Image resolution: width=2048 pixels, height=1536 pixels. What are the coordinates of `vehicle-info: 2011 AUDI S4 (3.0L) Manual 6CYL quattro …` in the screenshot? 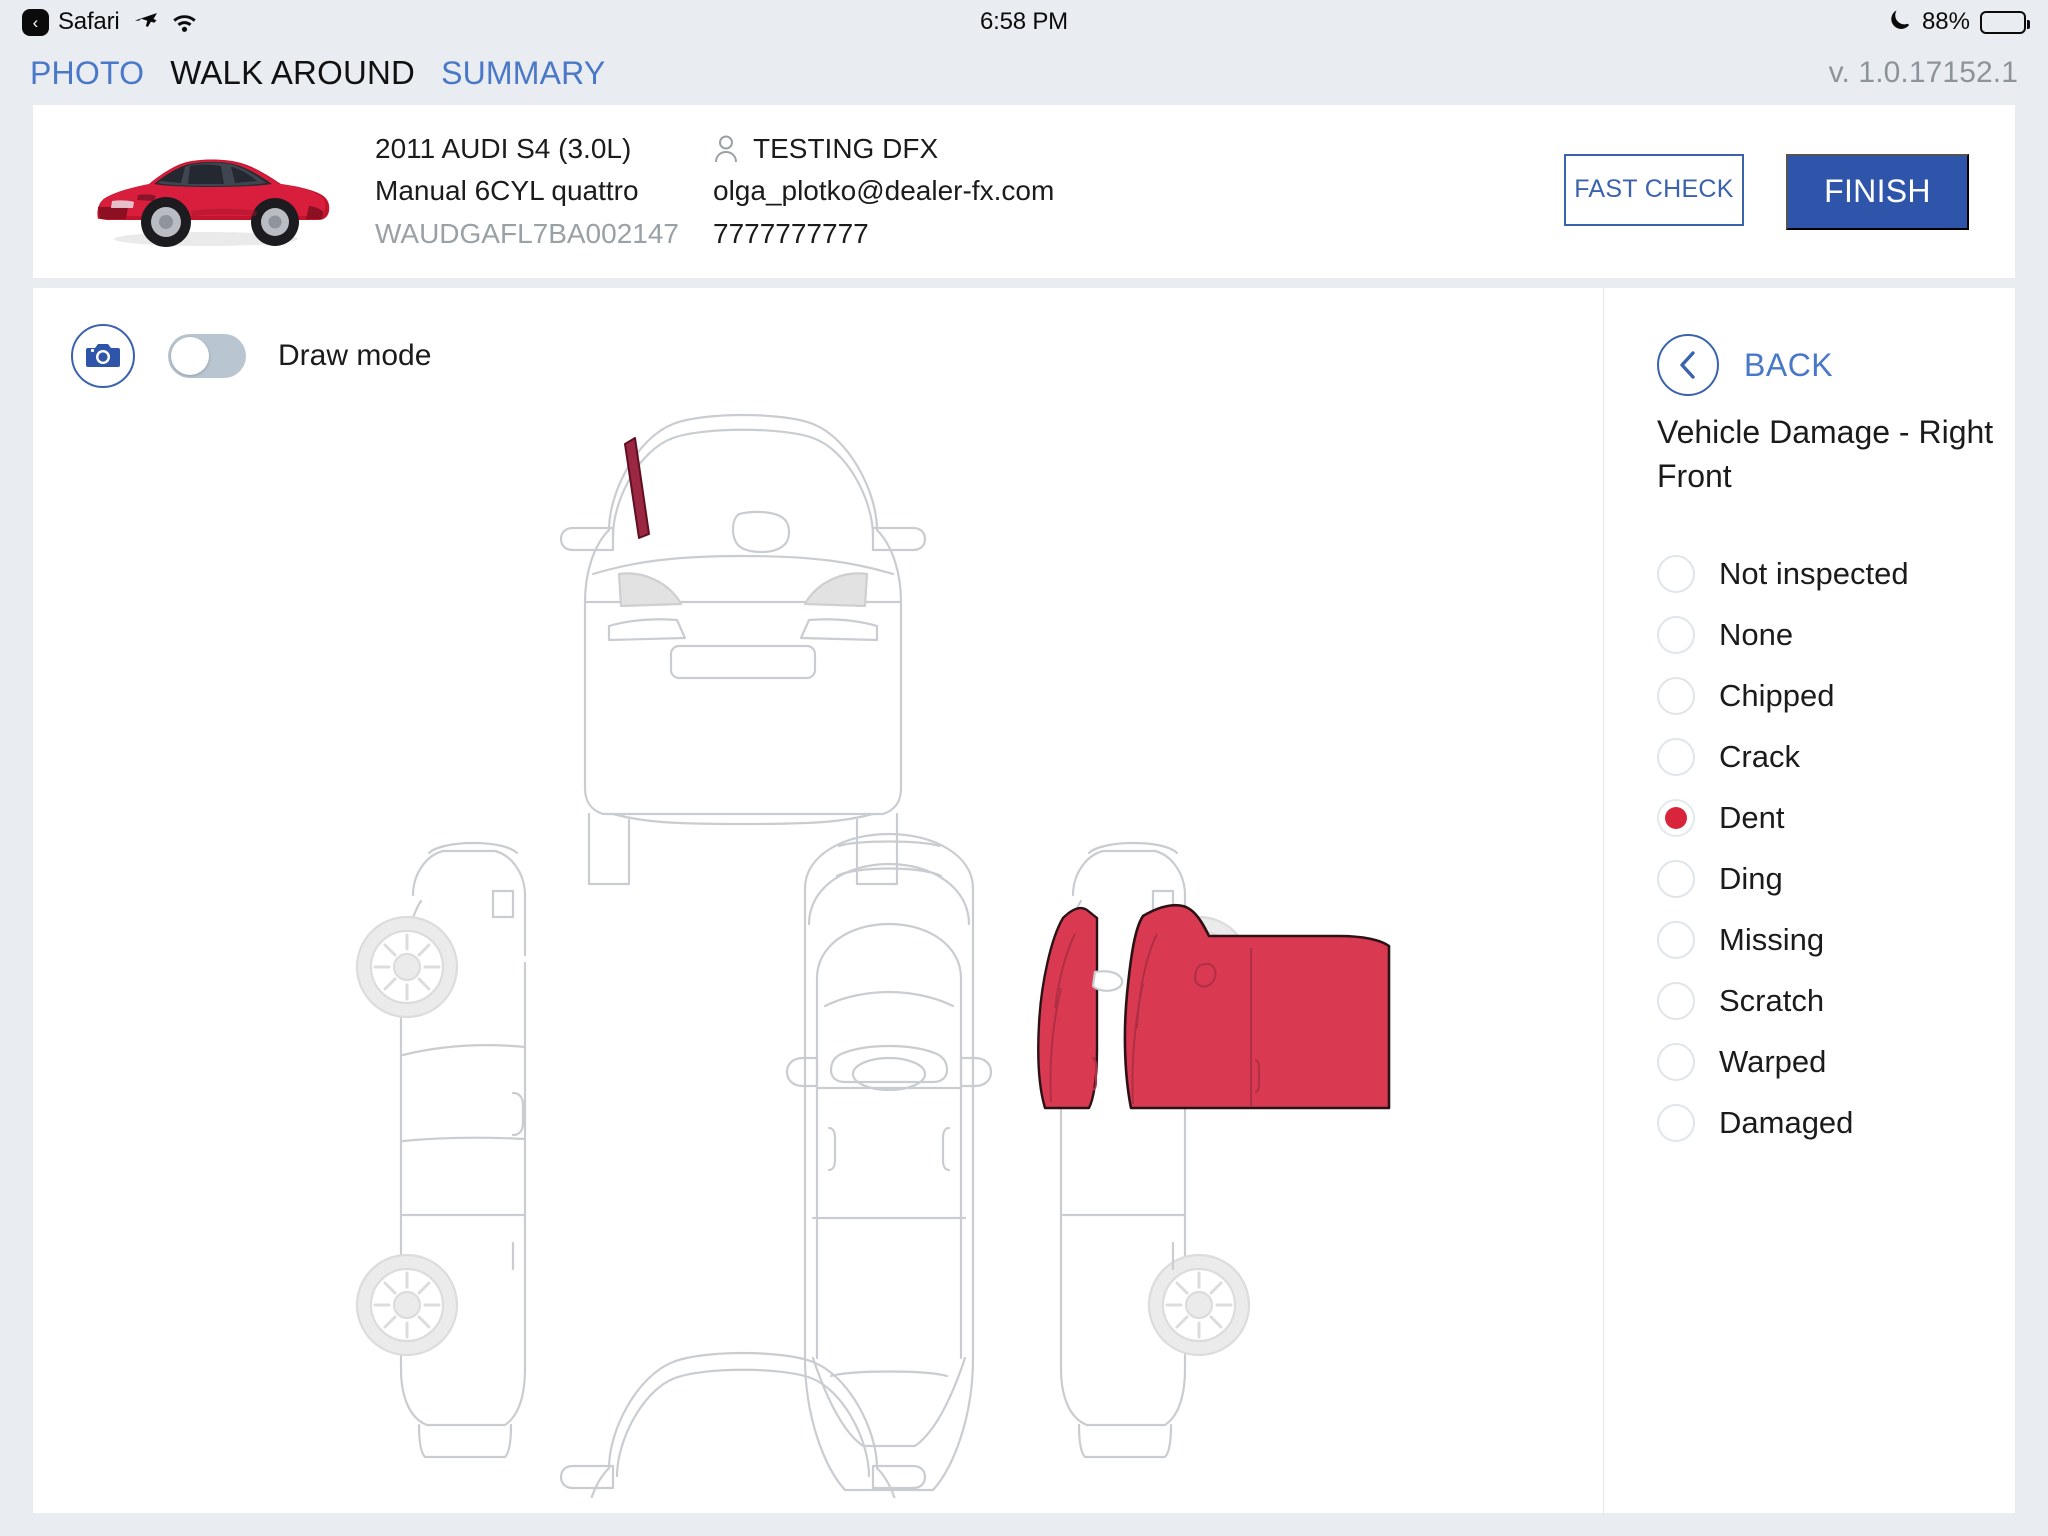 It's located at (527, 192).